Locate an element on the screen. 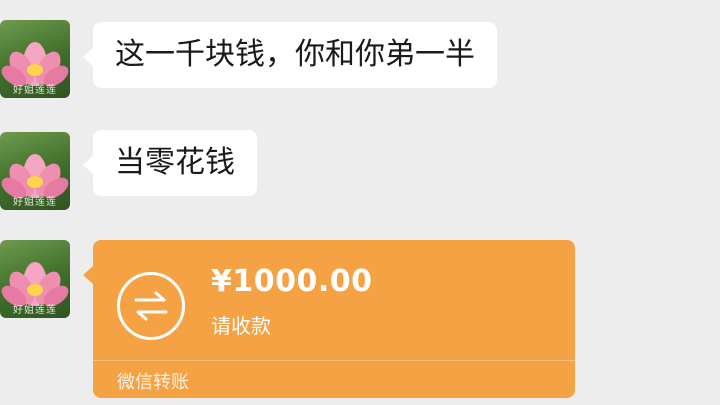  message-bubble: 这一千块钱，你和你弟一半 is located at coordinates (290, 55).